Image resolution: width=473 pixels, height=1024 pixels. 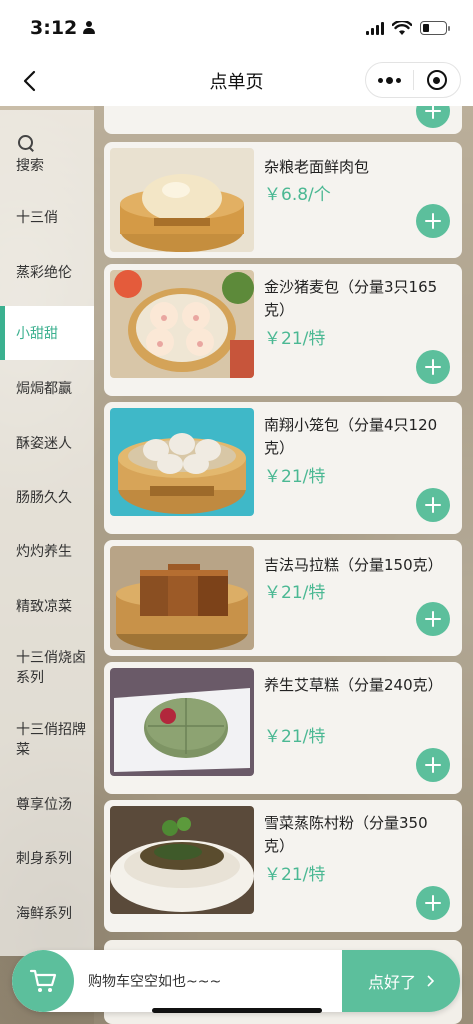 I want to click on status-time: 3:12, so click(x=54, y=28).